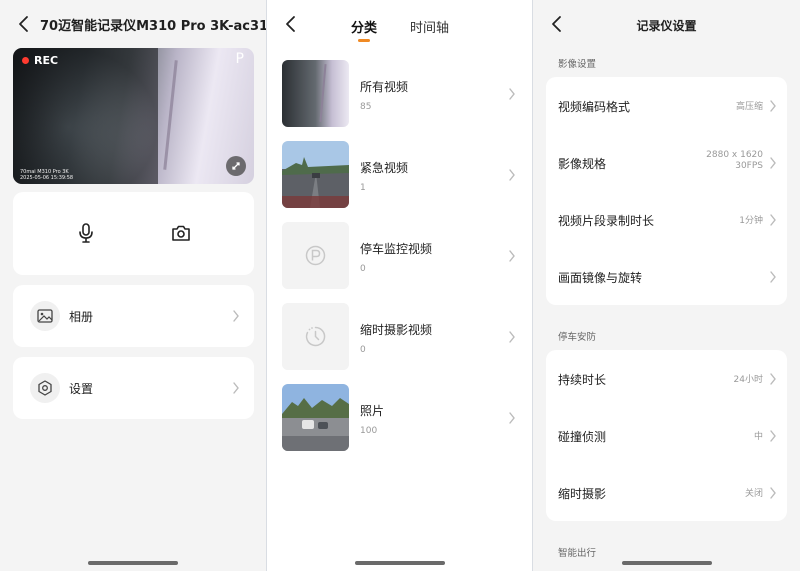 This screenshot has width=800, height=571. What do you see at coordinates (396, 249) in the screenshot?
I see `category-name: 停车监控视频` at bounding box center [396, 249].